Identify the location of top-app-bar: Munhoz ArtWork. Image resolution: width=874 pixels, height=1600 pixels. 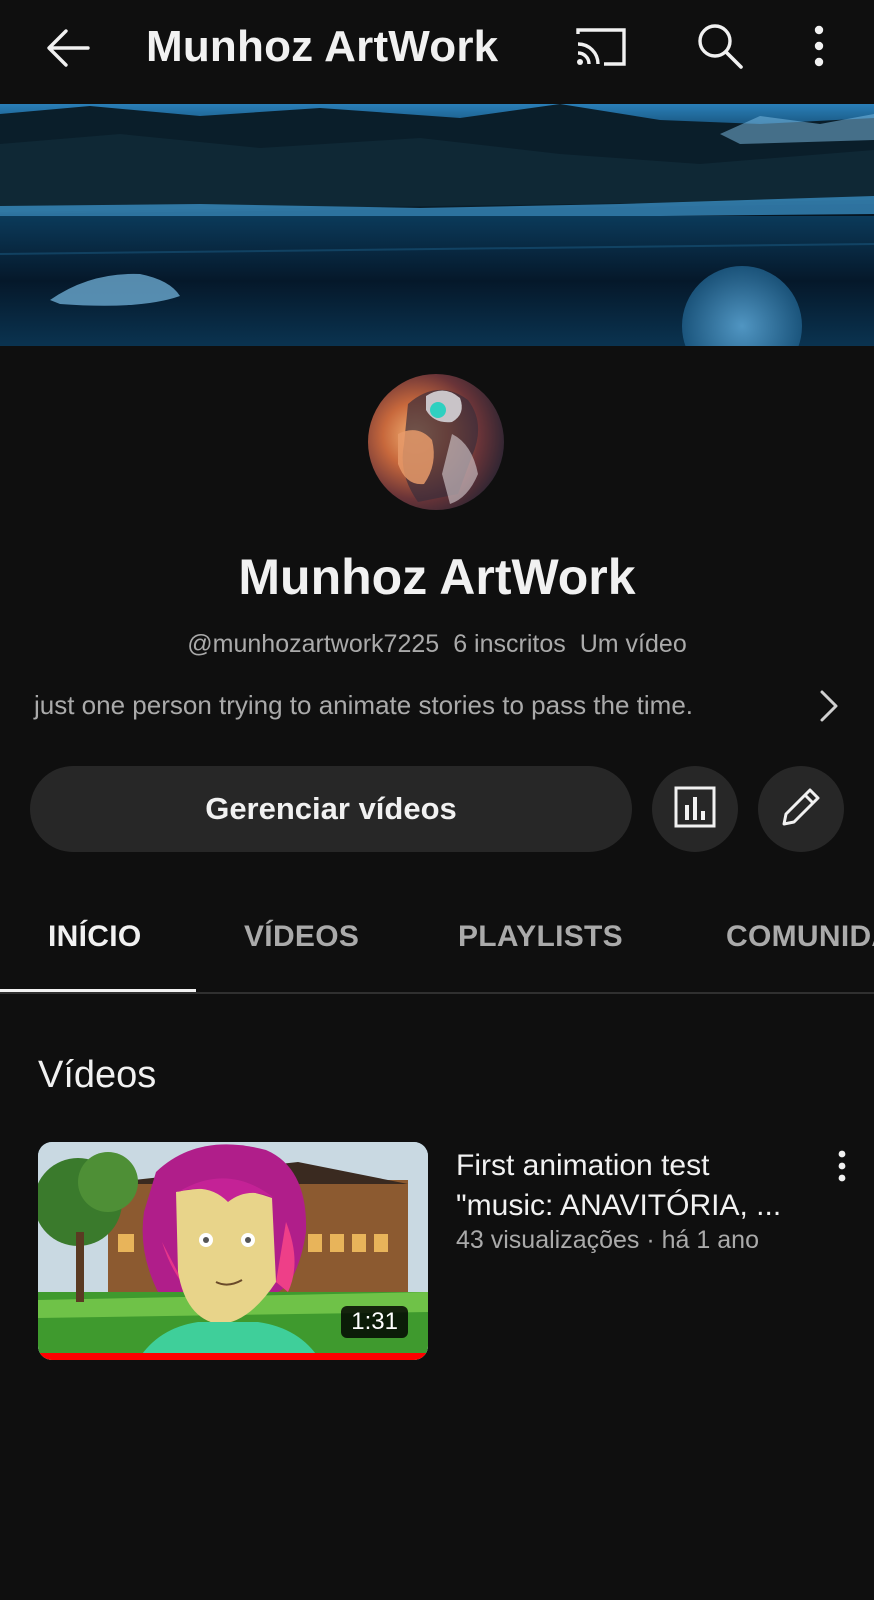
(437, 52).